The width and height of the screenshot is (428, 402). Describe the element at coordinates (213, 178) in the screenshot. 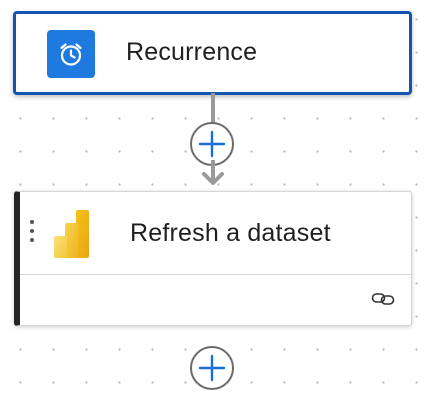

I see `connector-arrow-icon` at that location.